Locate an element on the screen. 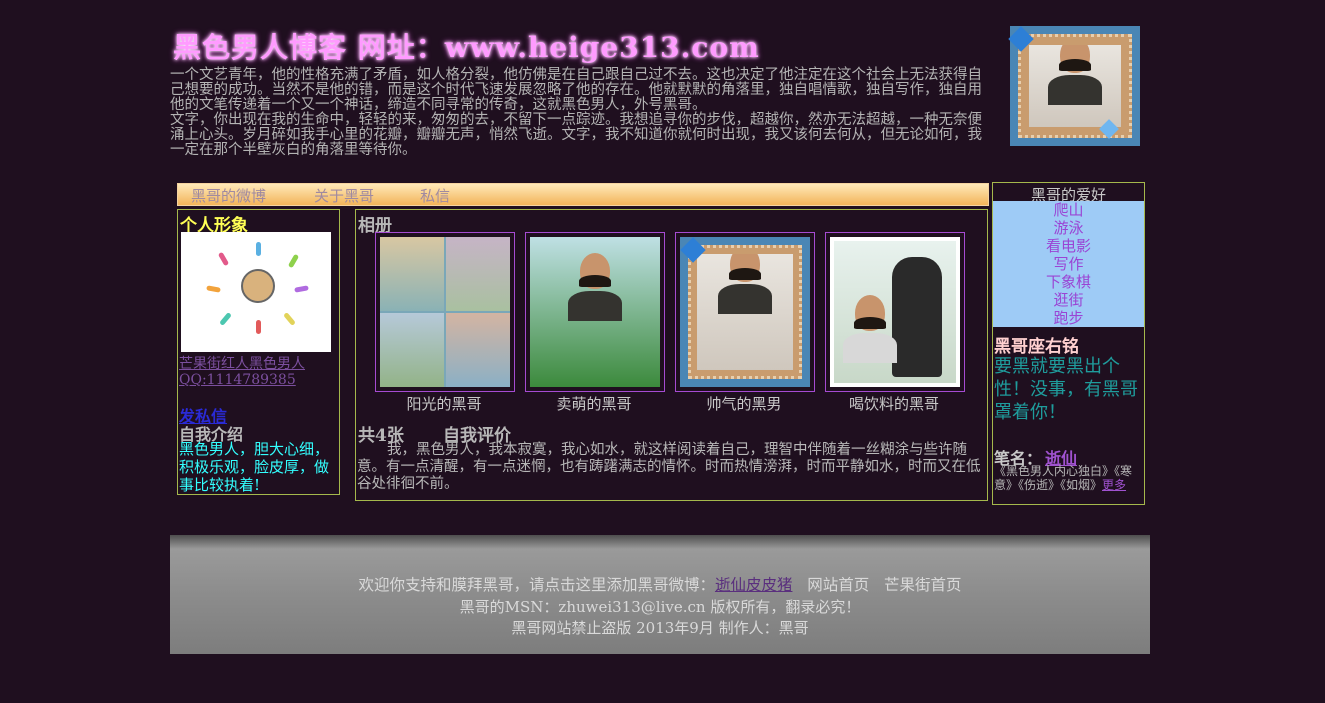 Image resolution: width=1325 pixels, height=703 pixels. photo-caption: 帅气的黑男 is located at coordinates (744, 404).